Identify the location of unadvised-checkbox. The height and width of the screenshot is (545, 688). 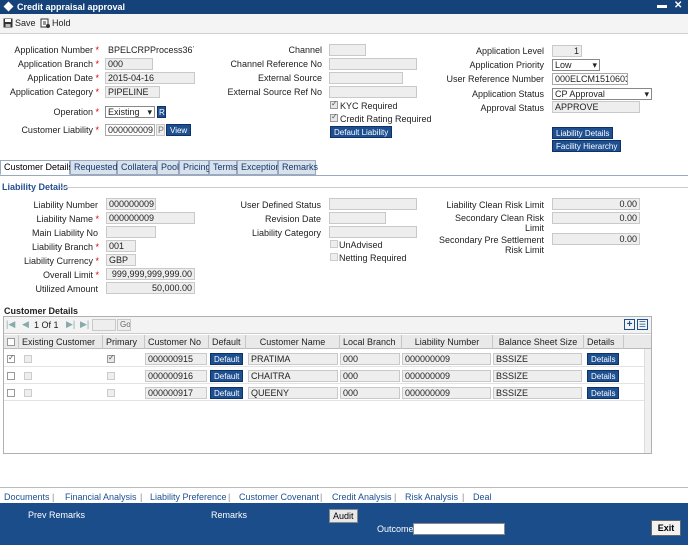
(334, 244).